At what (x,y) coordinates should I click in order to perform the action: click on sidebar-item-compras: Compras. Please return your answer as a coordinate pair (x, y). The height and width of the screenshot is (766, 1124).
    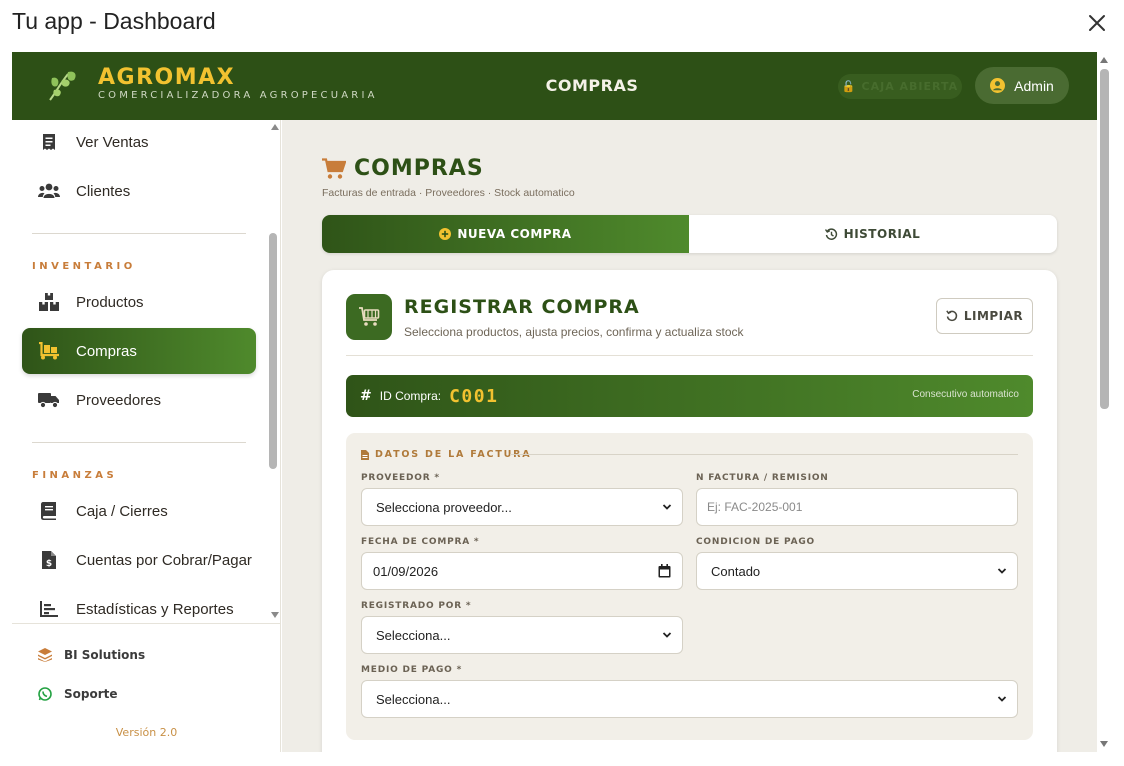
    Looking at the image, I should click on (139, 351).